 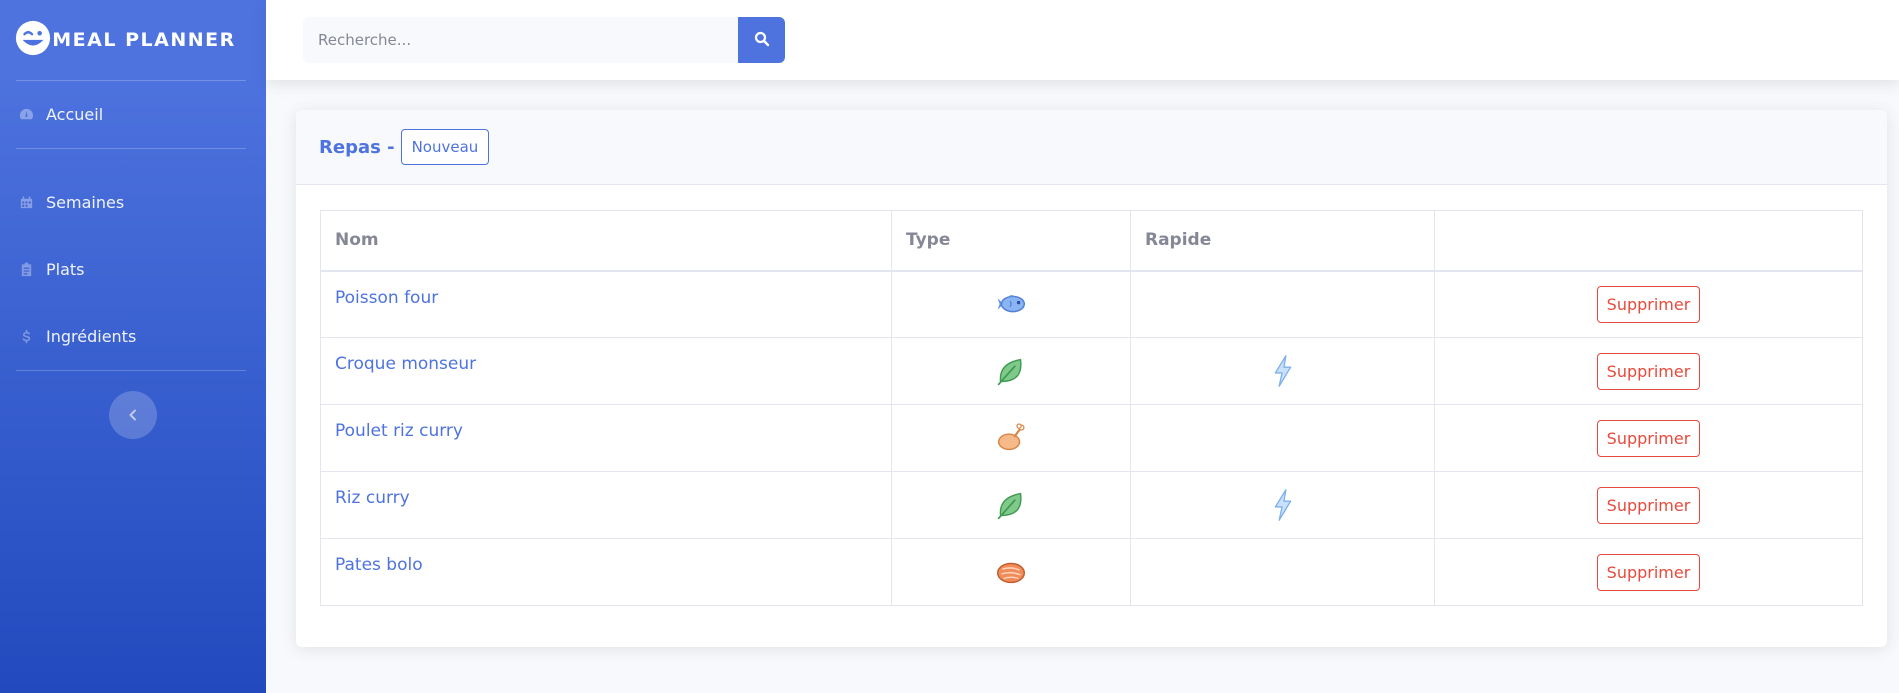 I want to click on column-header-nom: Nom, so click(x=606, y=241).